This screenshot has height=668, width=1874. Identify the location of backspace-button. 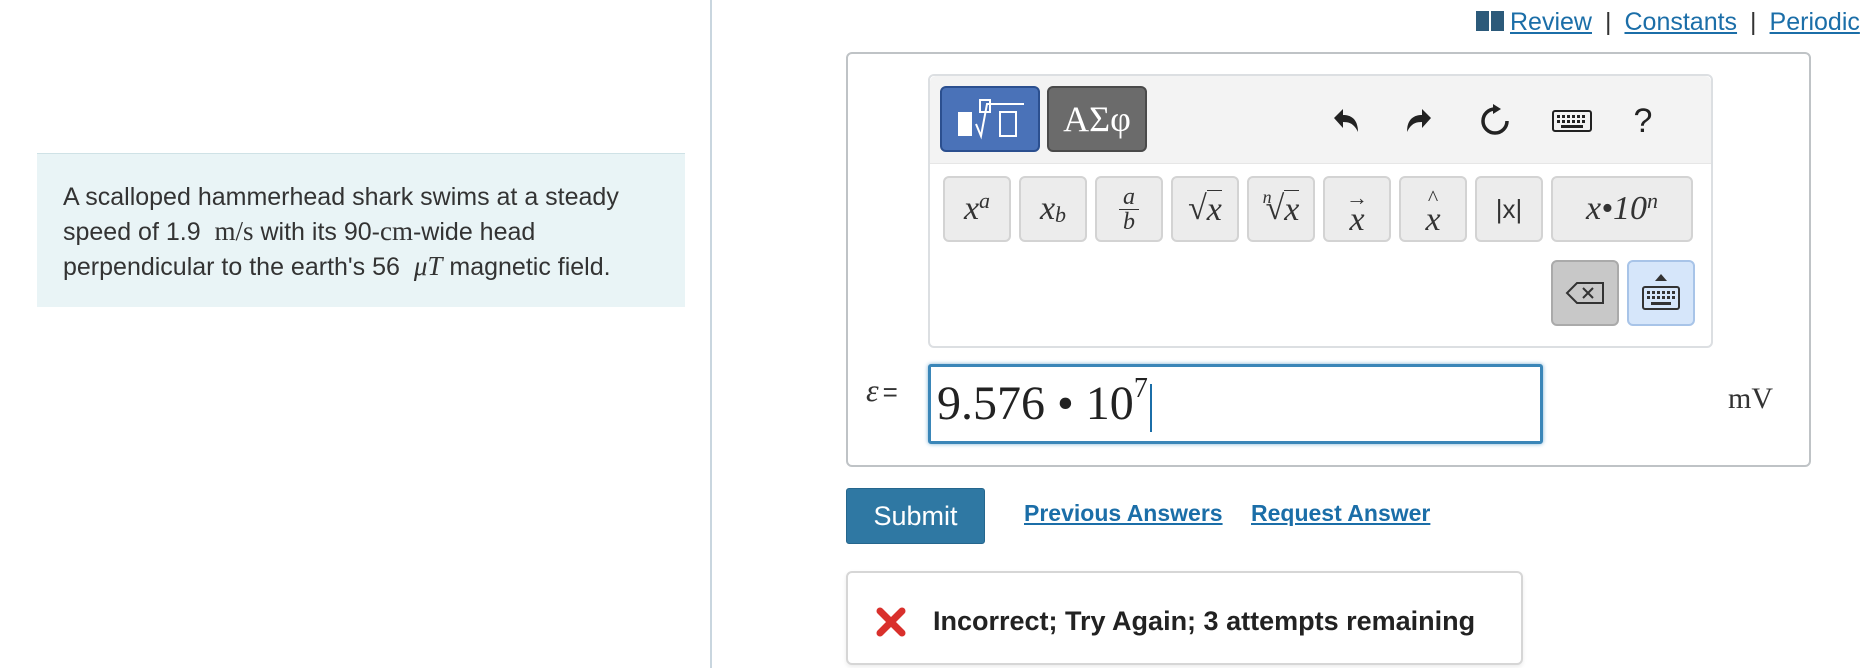
(1585, 293).